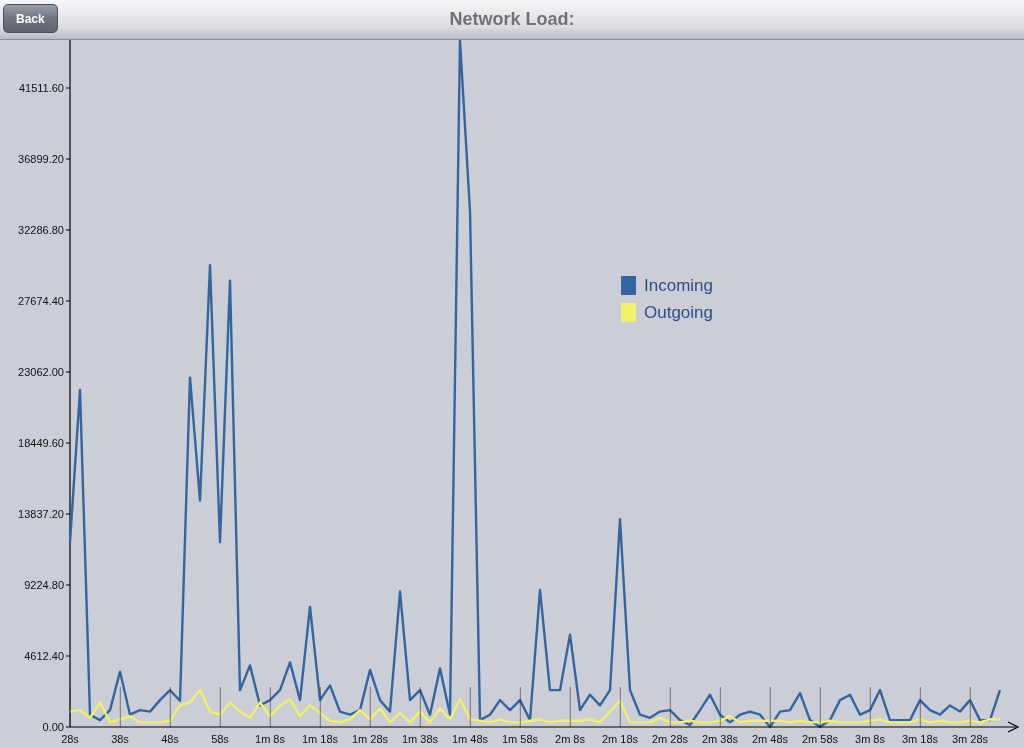 This screenshot has width=1024, height=748. What do you see at coordinates (41, 372) in the screenshot?
I see `y-tick-label: 23062.00` at bounding box center [41, 372].